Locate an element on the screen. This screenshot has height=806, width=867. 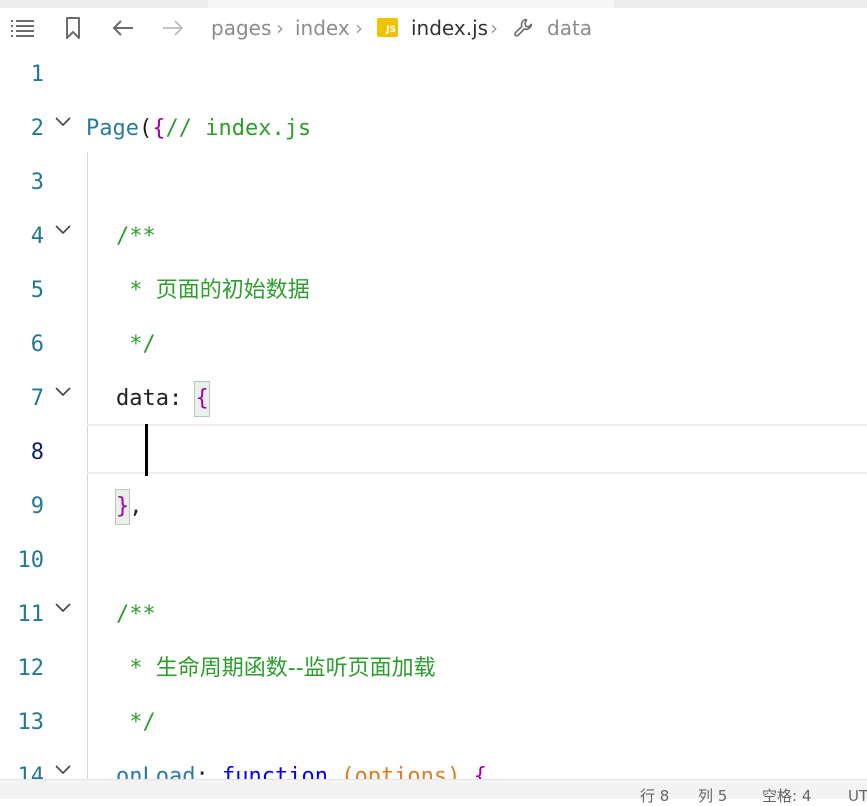
code-text: * 页面的初始数据 is located at coordinates (213, 291).